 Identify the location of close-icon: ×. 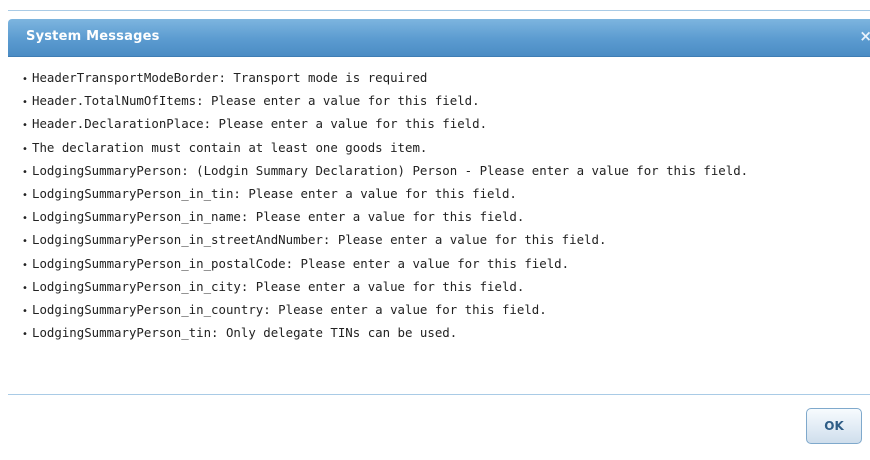
(864, 36).